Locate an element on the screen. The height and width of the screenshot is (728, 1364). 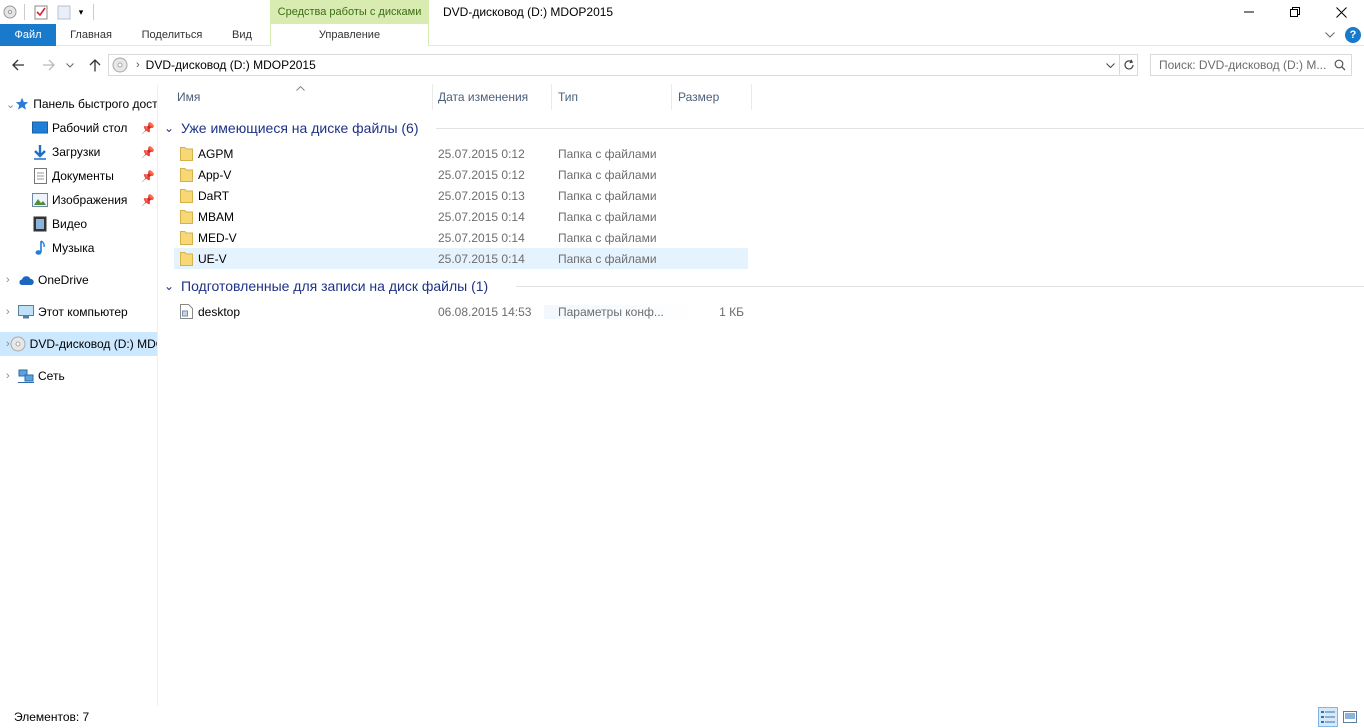
table-row: AGPM 25.07.2015 0:12 Папка с файлами is located at coordinates (461, 153).